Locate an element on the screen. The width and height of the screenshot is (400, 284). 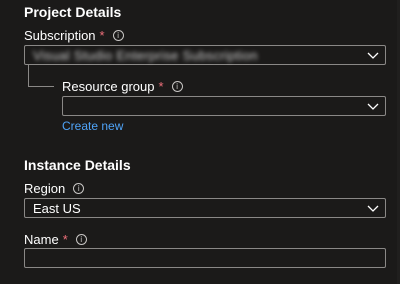
create-new-link: Create new is located at coordinates (92, 126).